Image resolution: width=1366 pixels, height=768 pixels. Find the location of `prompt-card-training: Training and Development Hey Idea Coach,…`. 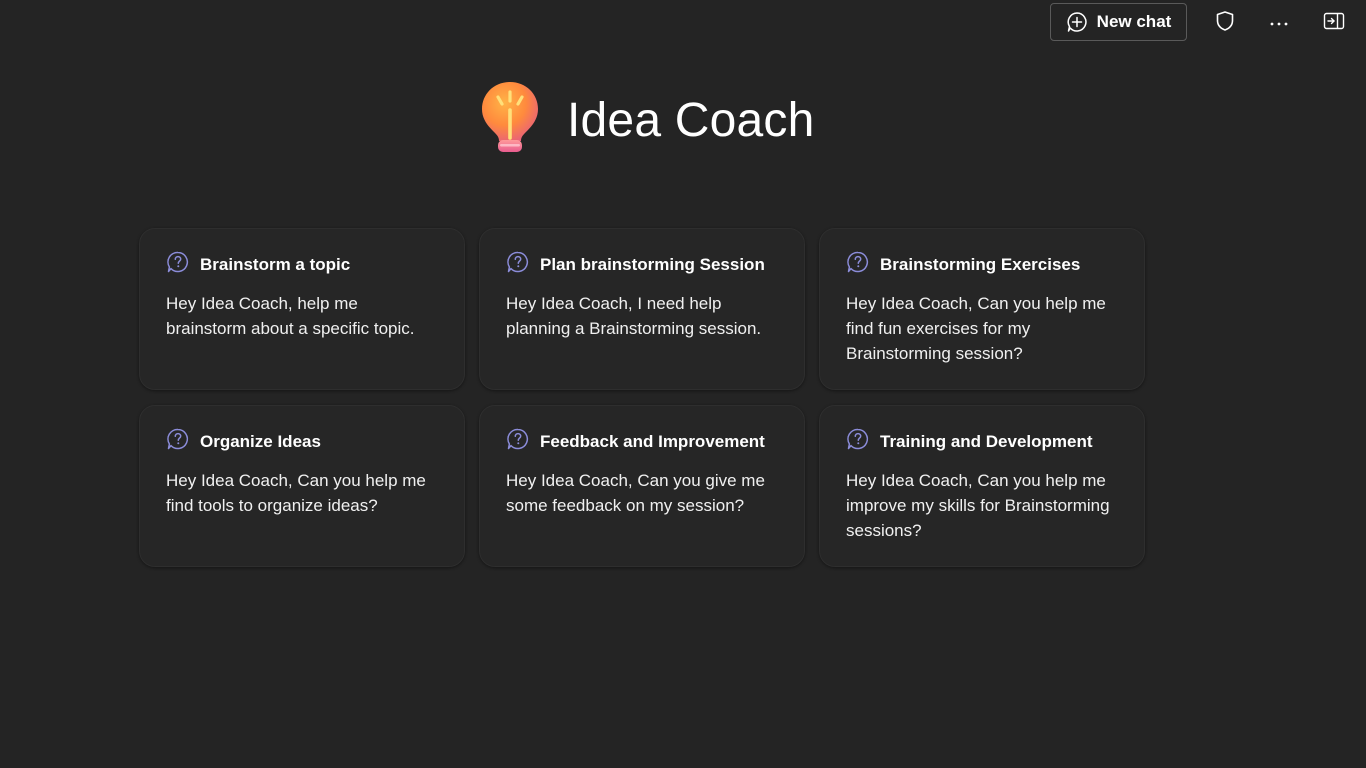

prompt-card-training: Training and Development Hey Idea Coach,… is located at coordinates (982, 486).